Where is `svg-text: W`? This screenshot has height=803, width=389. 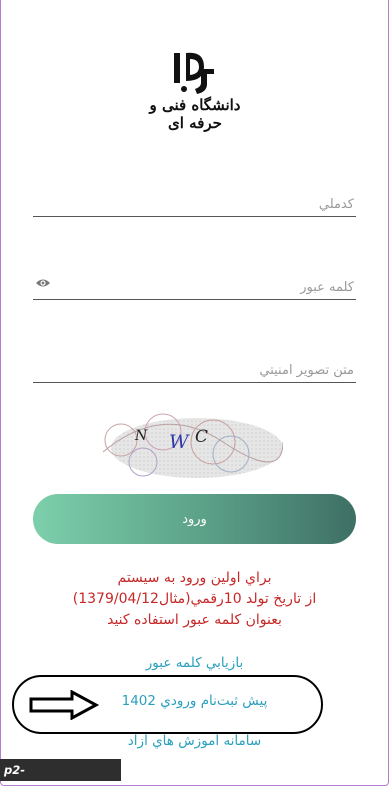 svg-text: W is located at coordinates (179, 442).